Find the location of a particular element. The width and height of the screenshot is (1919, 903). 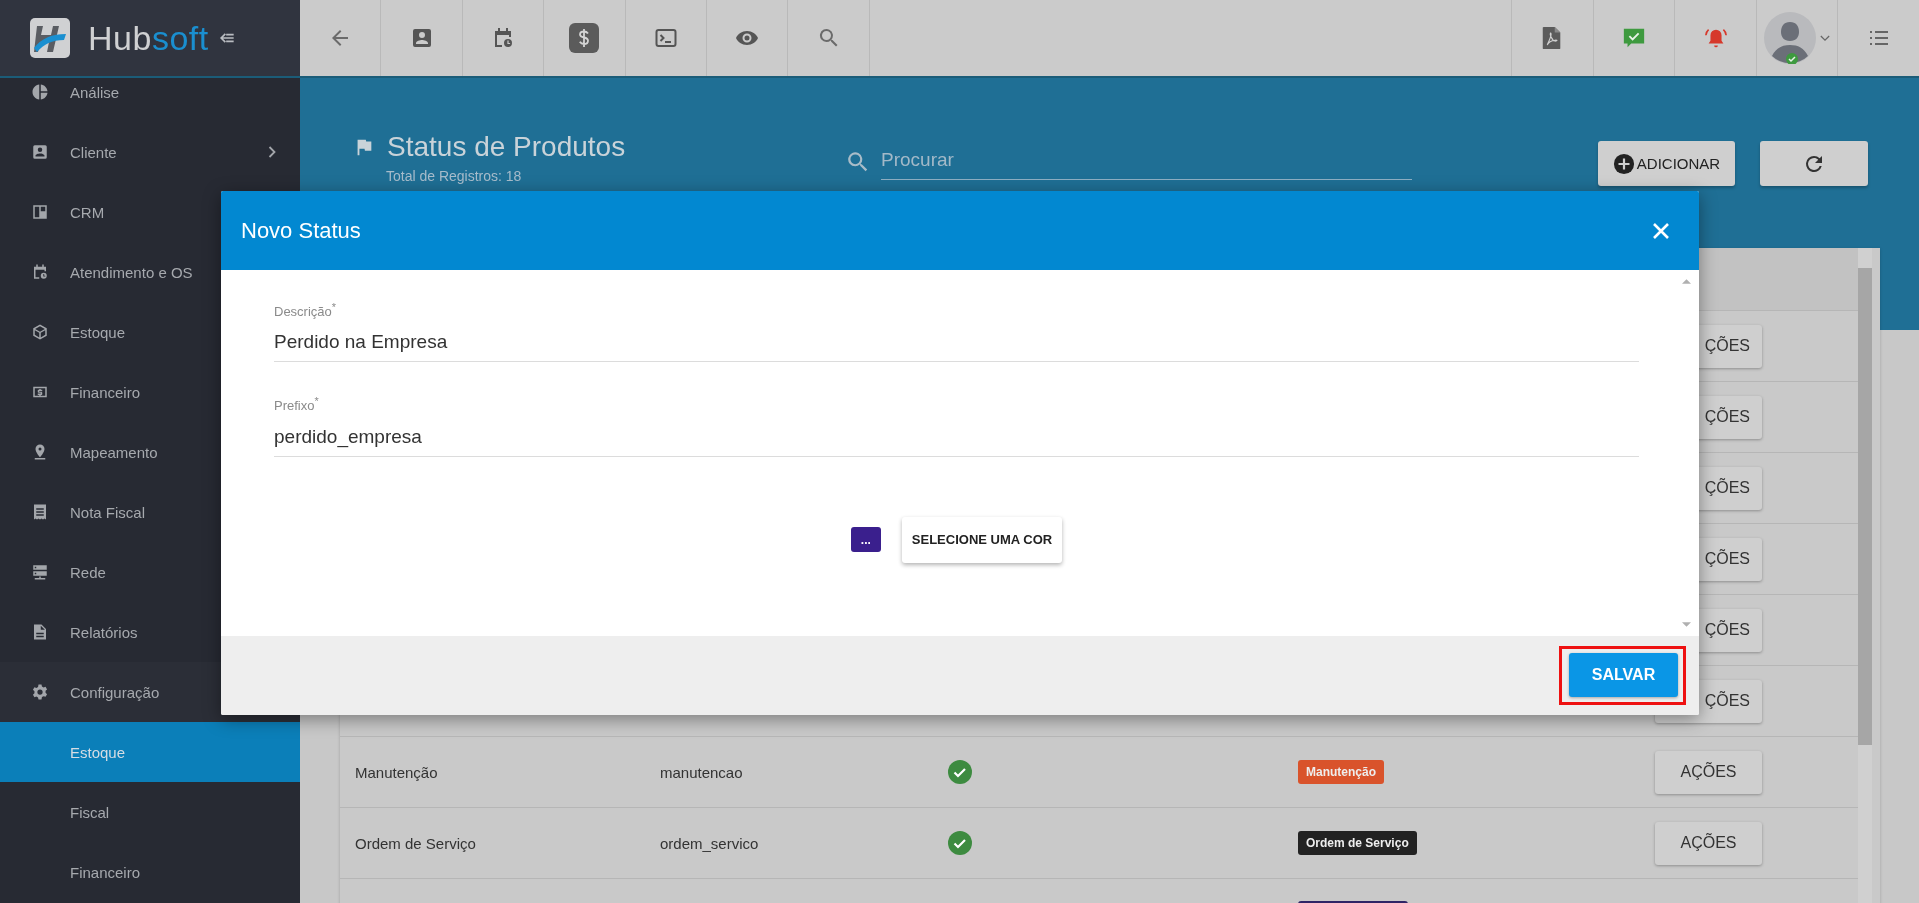

terminal-icon is located at coordinates (665, 38).